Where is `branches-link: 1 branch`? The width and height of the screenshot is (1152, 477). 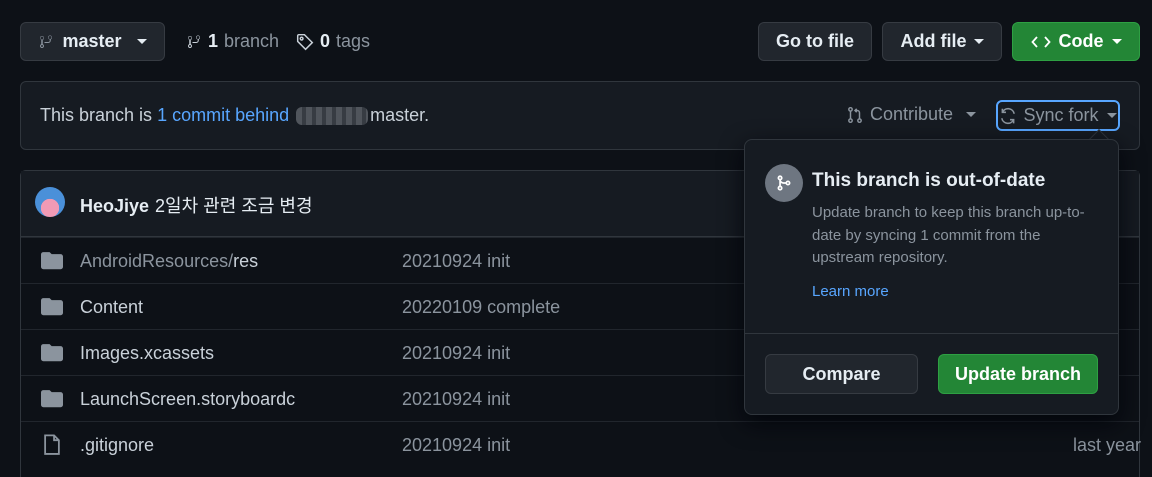
branches-link: 1 branch is located at coordinates (232, 41).